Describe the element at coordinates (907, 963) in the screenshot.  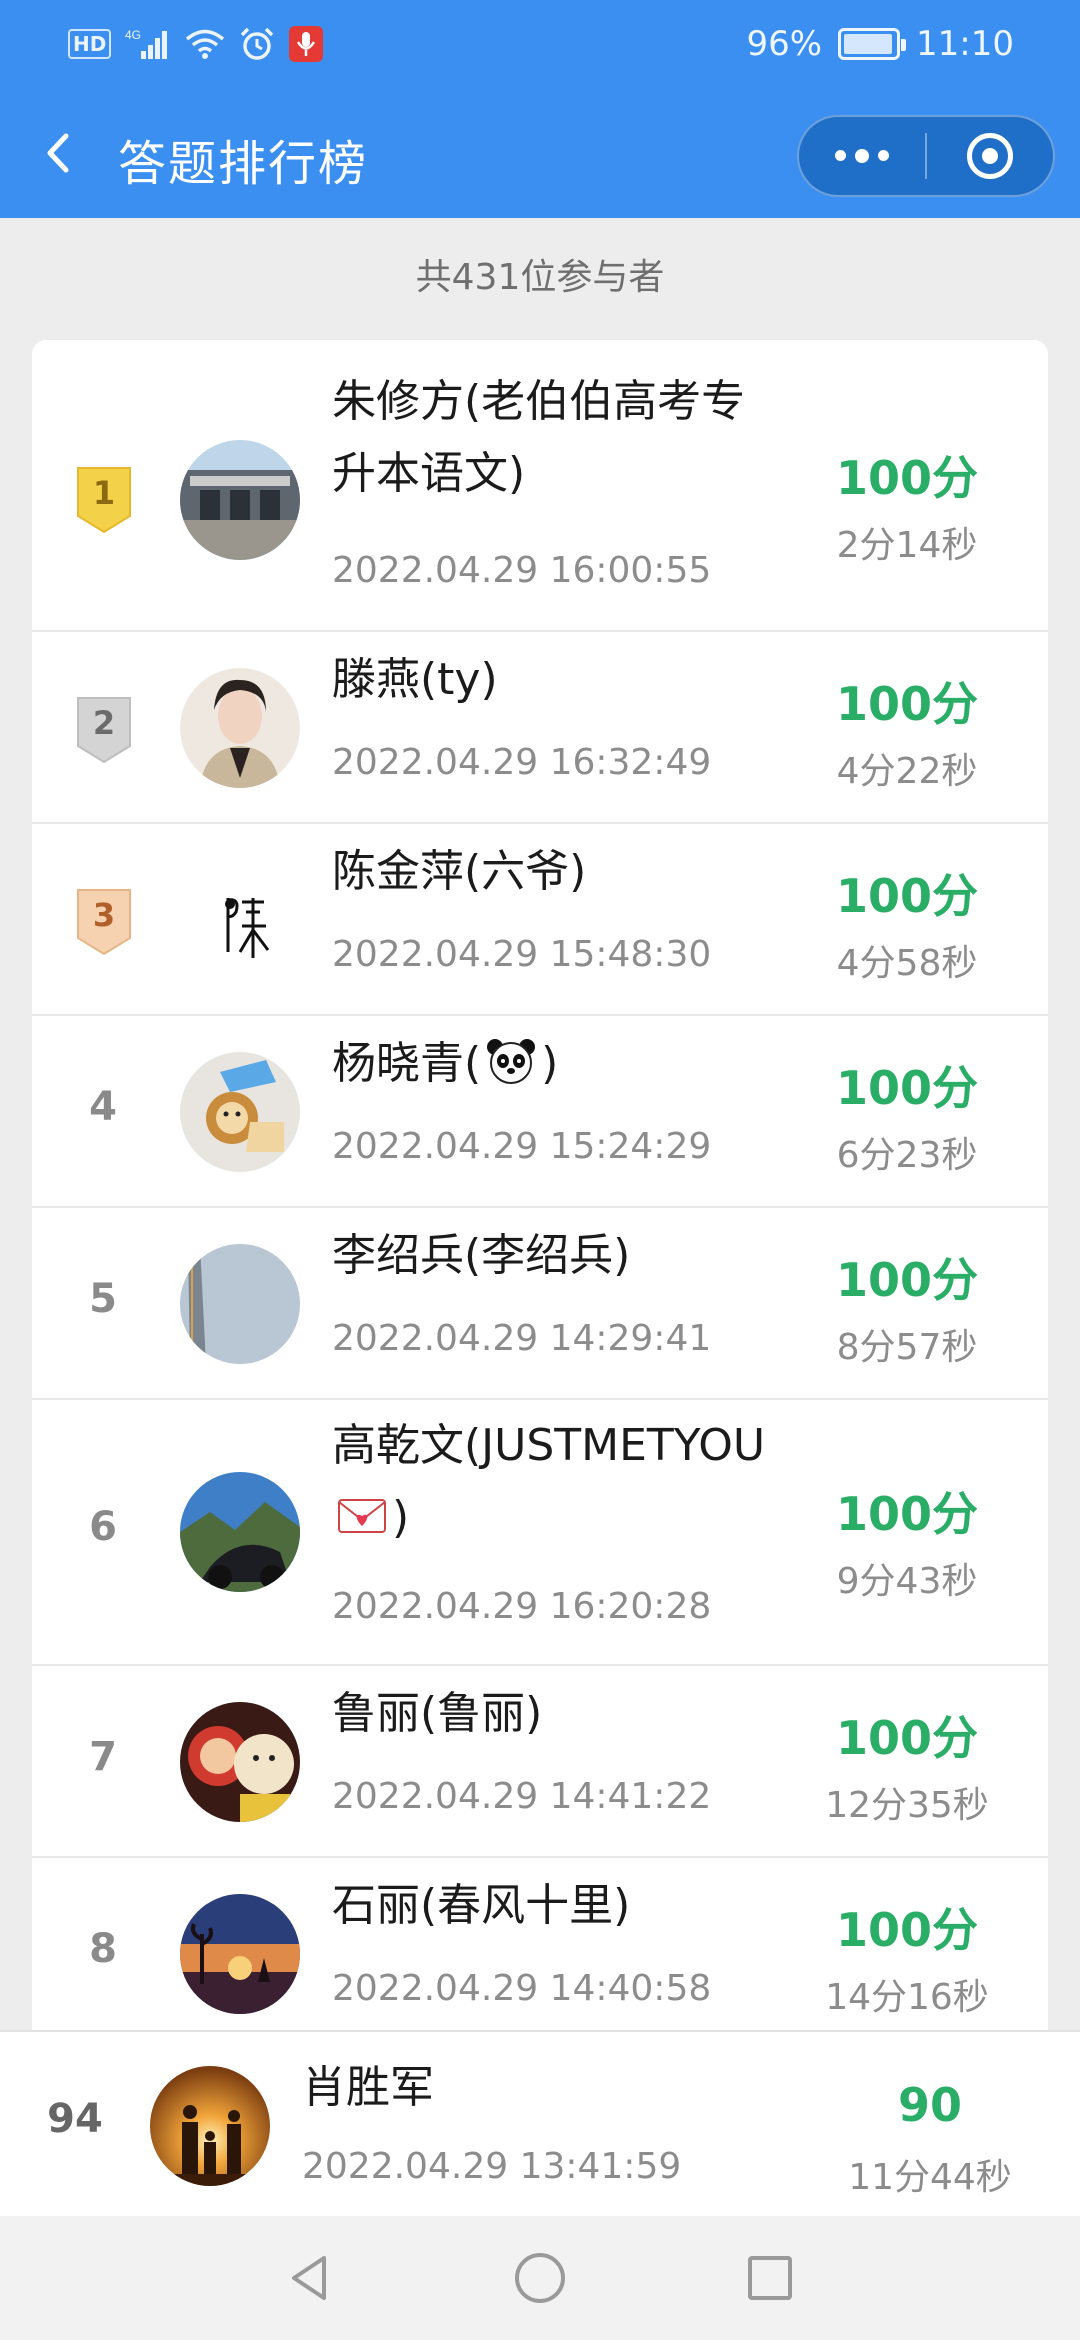
I see `duration: 4分58秒` at that location.